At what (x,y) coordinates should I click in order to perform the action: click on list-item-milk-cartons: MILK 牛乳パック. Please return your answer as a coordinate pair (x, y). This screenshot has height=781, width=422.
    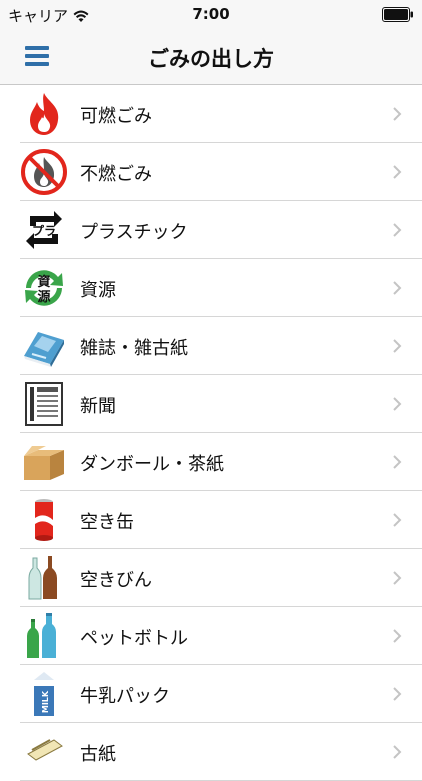
    Looking at the image, I should click on (211, 694).